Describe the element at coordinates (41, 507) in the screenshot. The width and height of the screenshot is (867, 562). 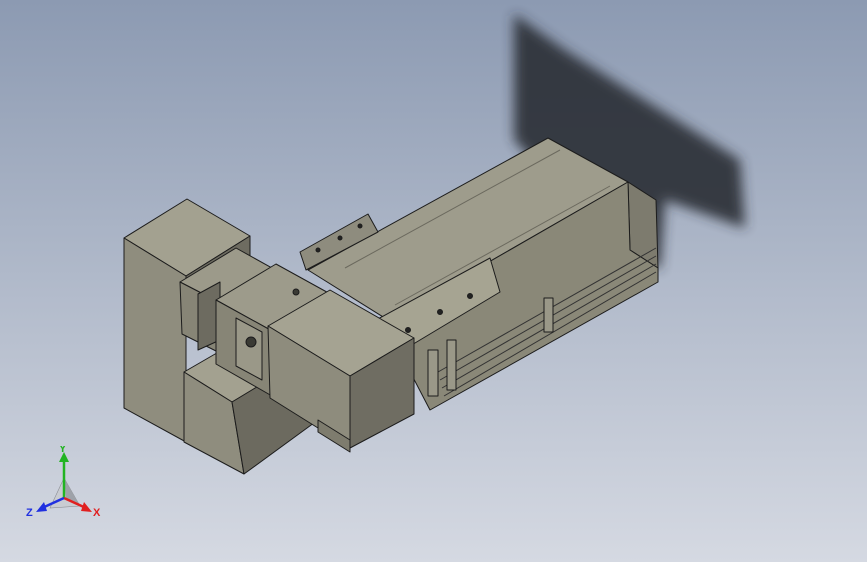
I see `z-axis-arrow` at that location.